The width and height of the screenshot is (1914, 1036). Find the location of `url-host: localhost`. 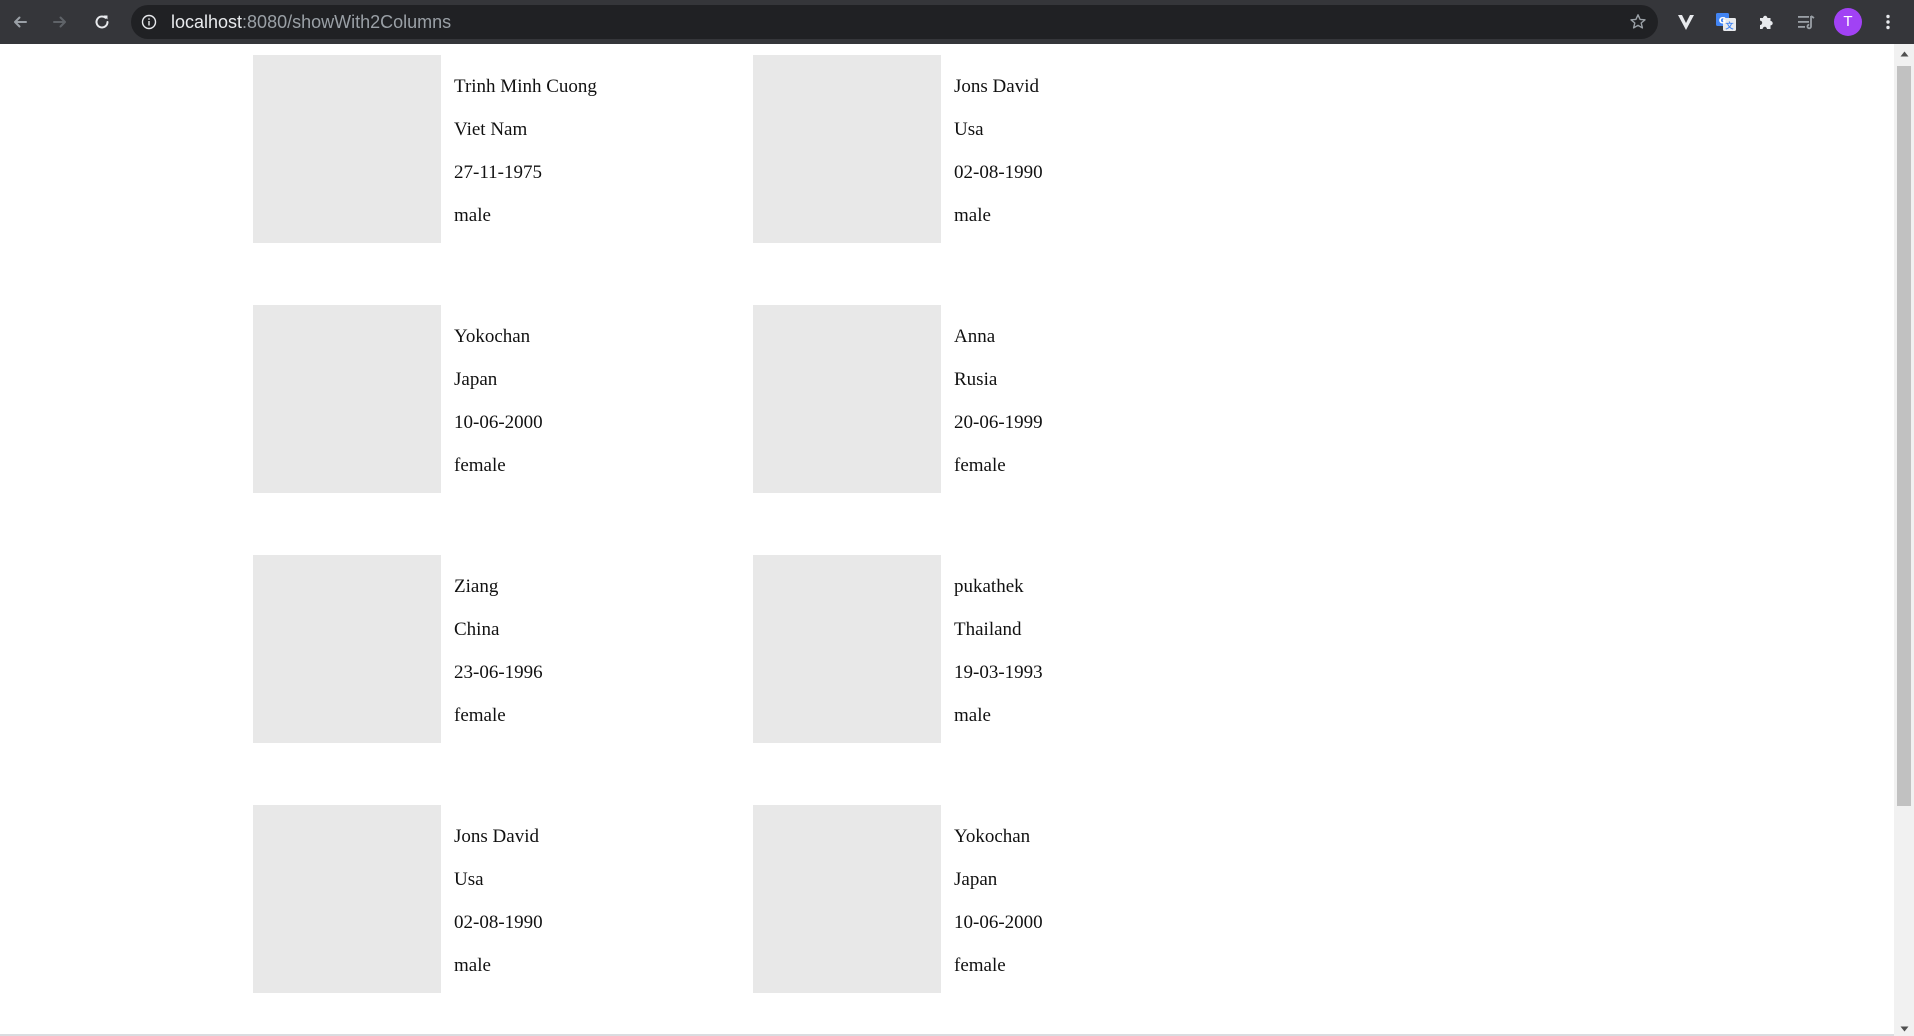

url-host: localhost is located at coordinates (207, 22).